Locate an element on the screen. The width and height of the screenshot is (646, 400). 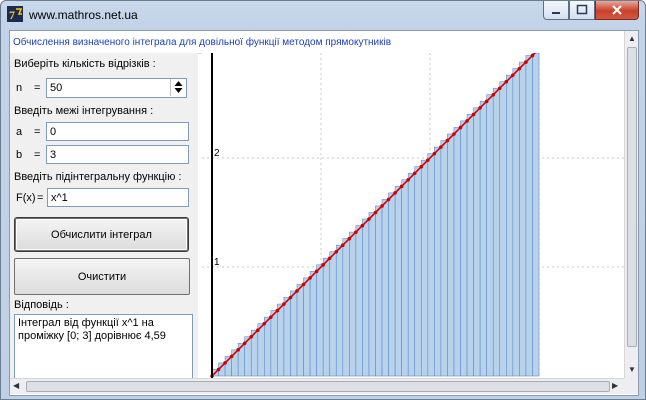
close-icon is located at coordinates (617, 10).